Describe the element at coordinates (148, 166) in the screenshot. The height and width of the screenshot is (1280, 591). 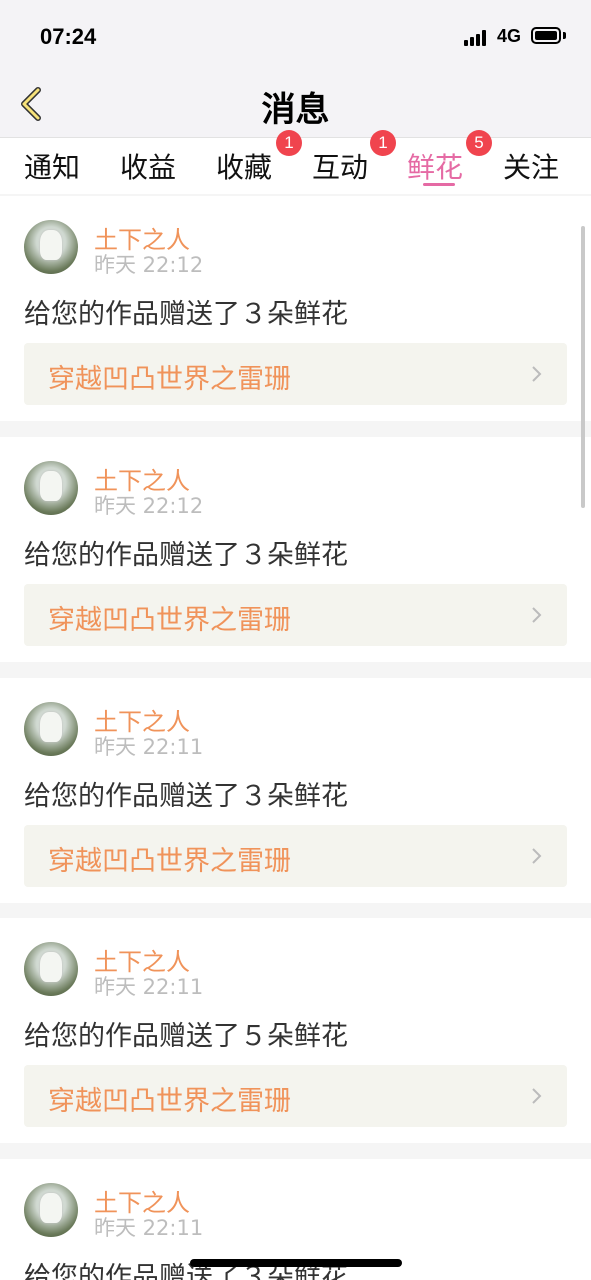
I see `tab-earnings: 收益` at that location.